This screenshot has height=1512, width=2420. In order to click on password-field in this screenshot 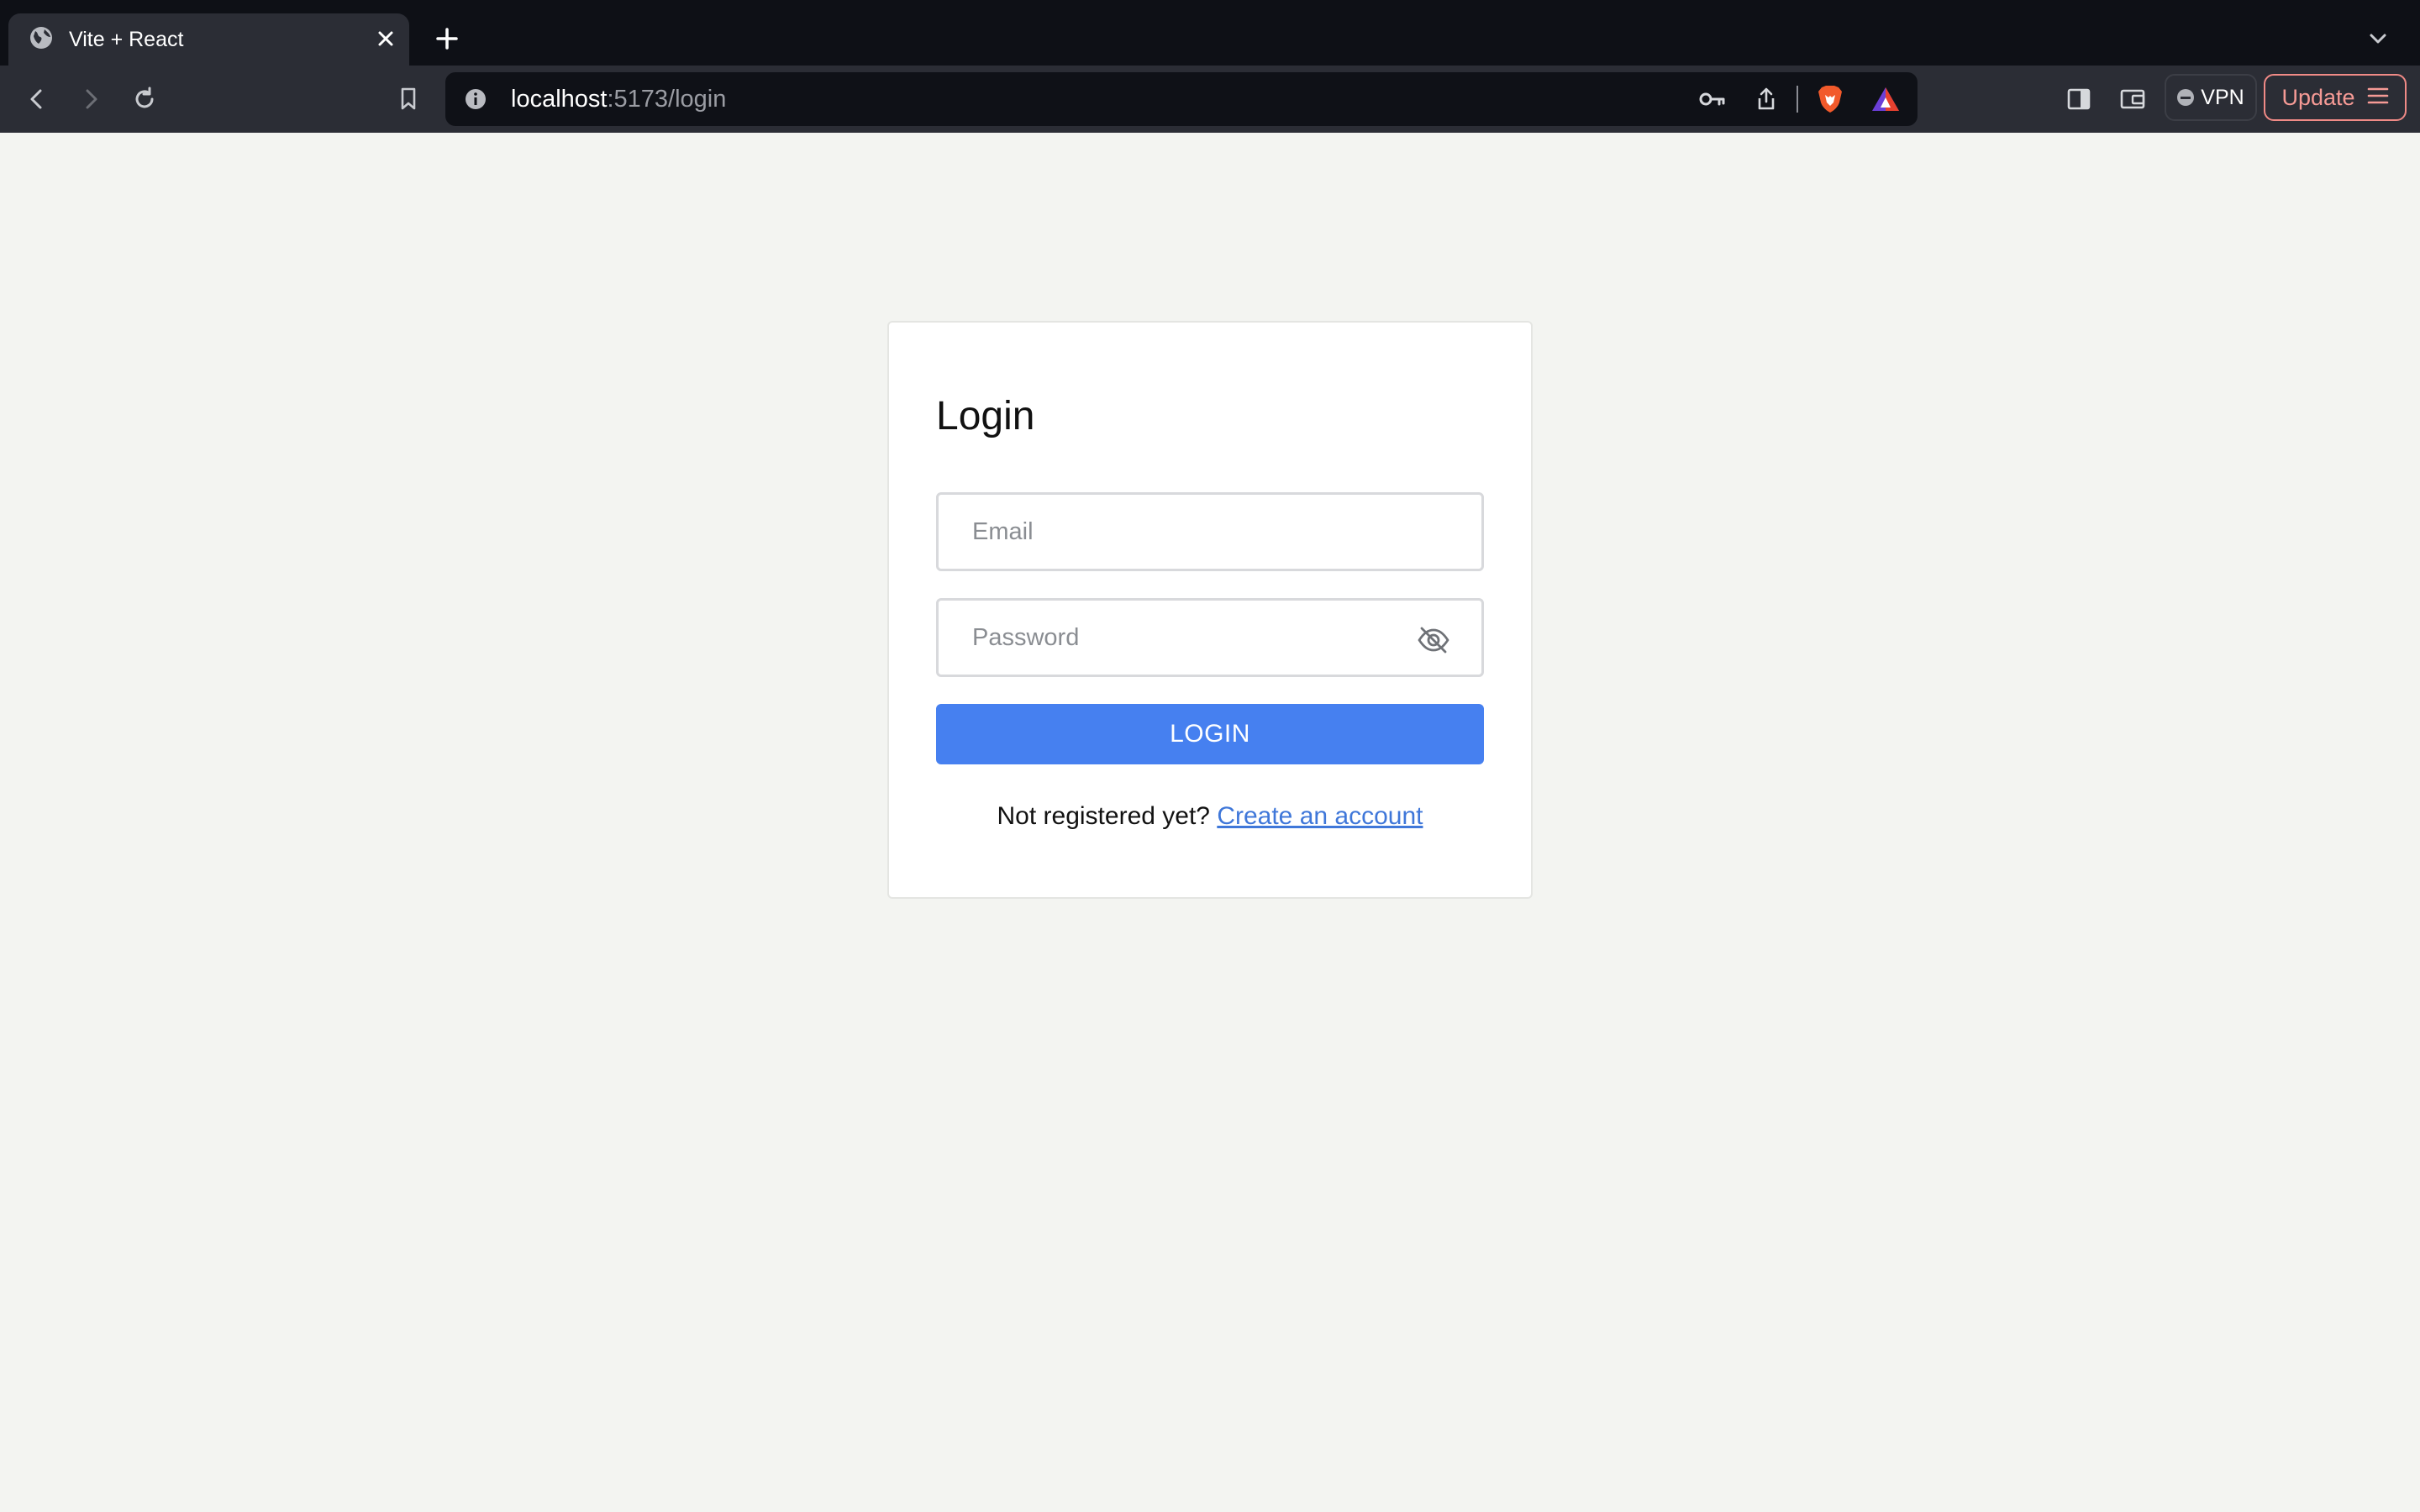, I will do `click(1210, 637)`.